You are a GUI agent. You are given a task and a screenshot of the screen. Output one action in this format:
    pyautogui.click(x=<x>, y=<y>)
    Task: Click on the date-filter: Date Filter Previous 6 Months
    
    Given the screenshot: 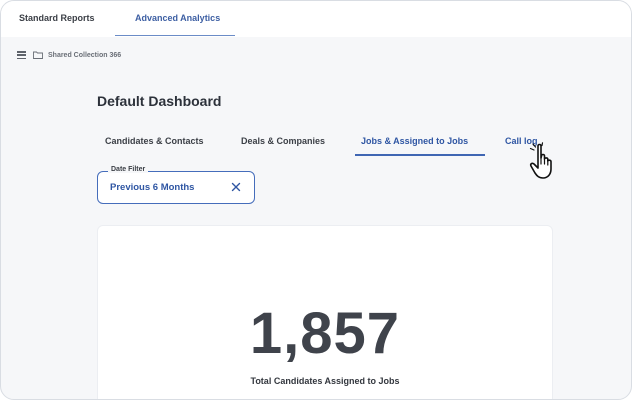 What is the action you would take?
    pyautogui.click(x=176, y=185)
    